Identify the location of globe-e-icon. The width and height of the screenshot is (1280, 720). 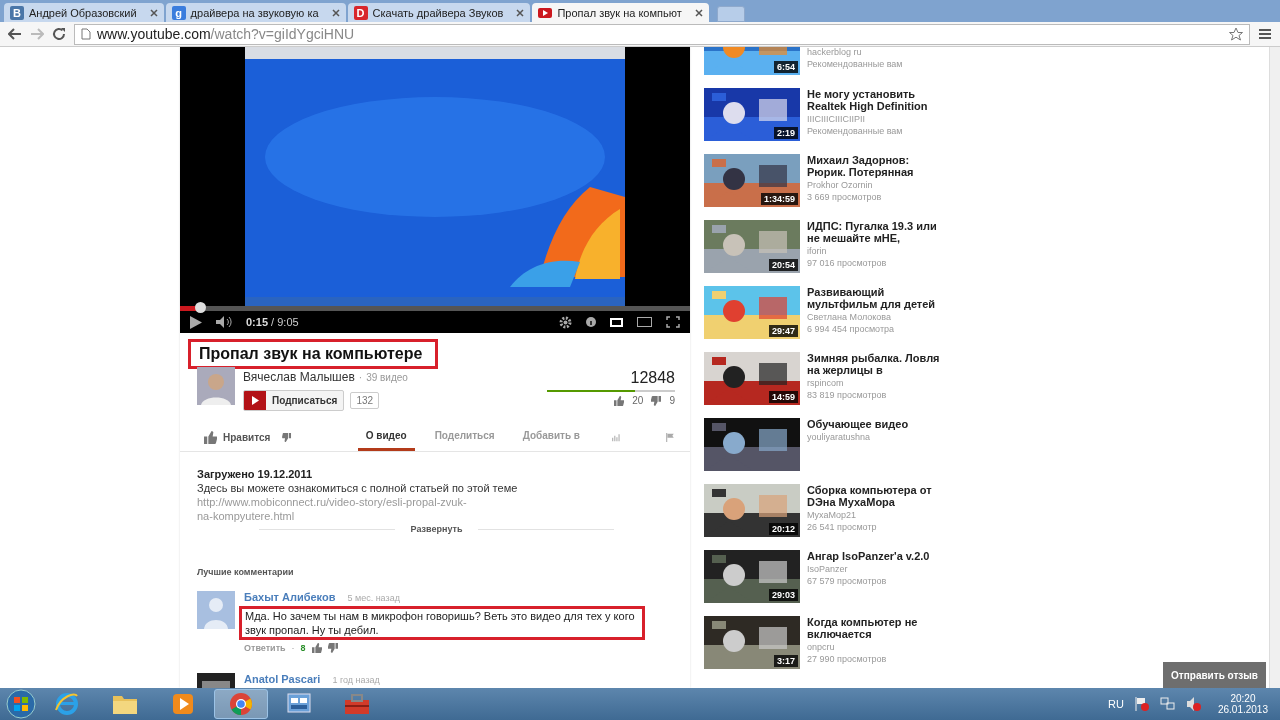
(67, 704).